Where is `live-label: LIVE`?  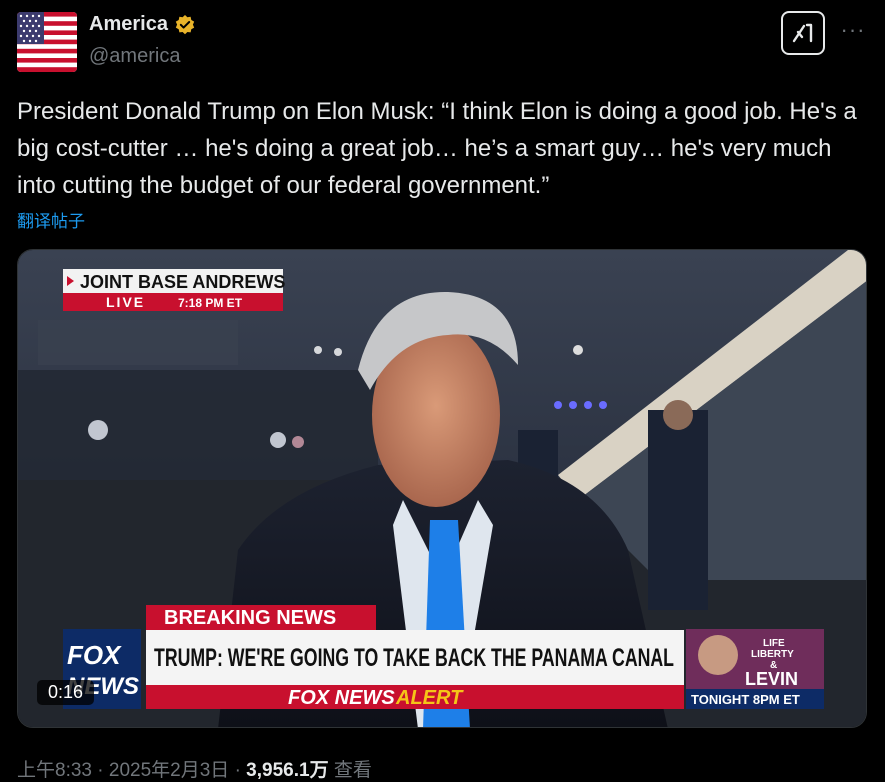 live-label: LIVE is located at coordinates (125, 302).